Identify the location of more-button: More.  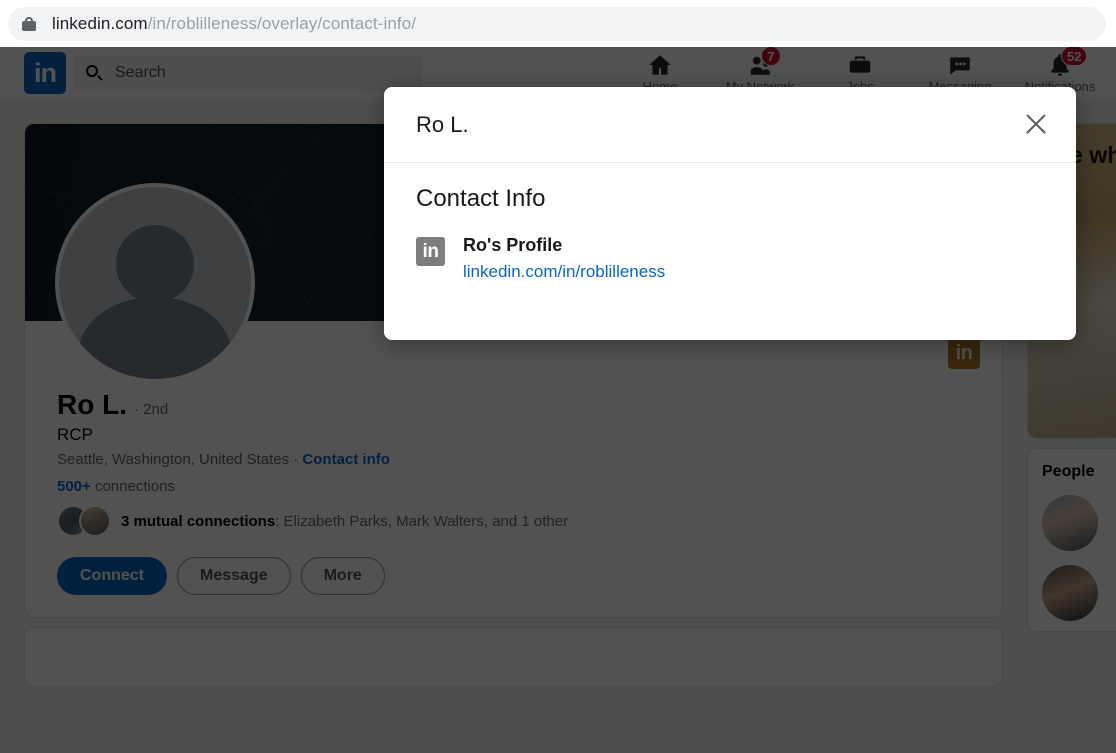
(342, 576).